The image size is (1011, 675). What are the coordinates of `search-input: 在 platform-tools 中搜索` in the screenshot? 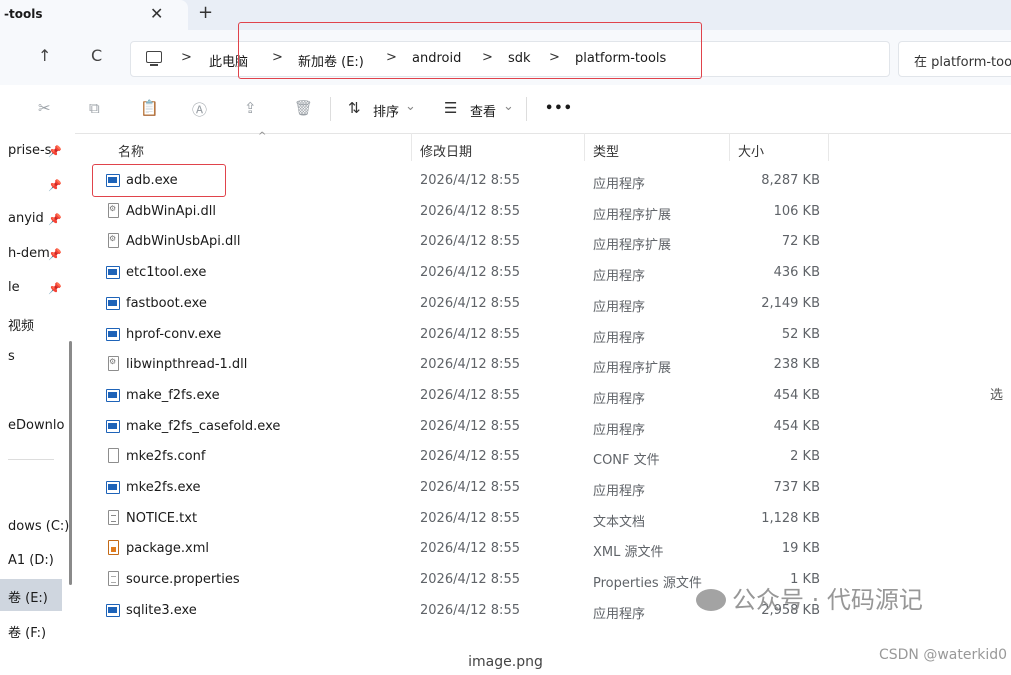 It's located at (954, 59).